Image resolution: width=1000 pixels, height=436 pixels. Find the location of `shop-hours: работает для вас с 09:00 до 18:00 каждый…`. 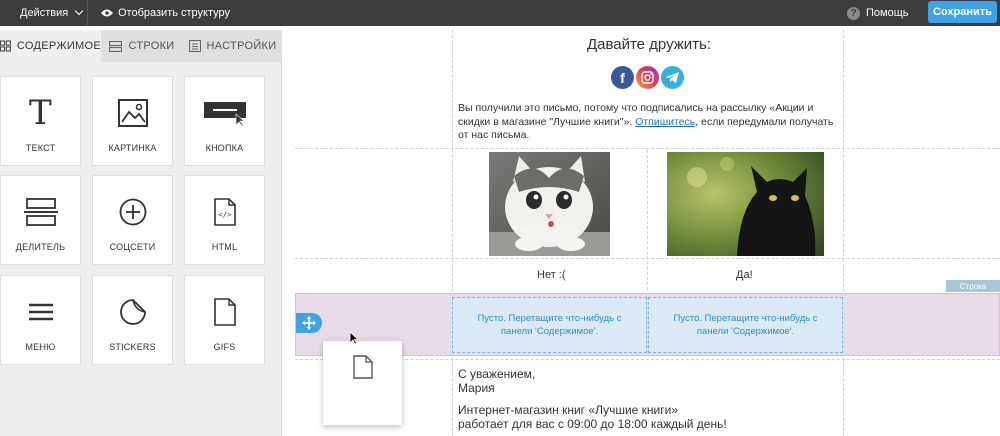

shop-hours: работает для вас с 09:00 до 18:00 каждый… is located at coordinates (592, 424).